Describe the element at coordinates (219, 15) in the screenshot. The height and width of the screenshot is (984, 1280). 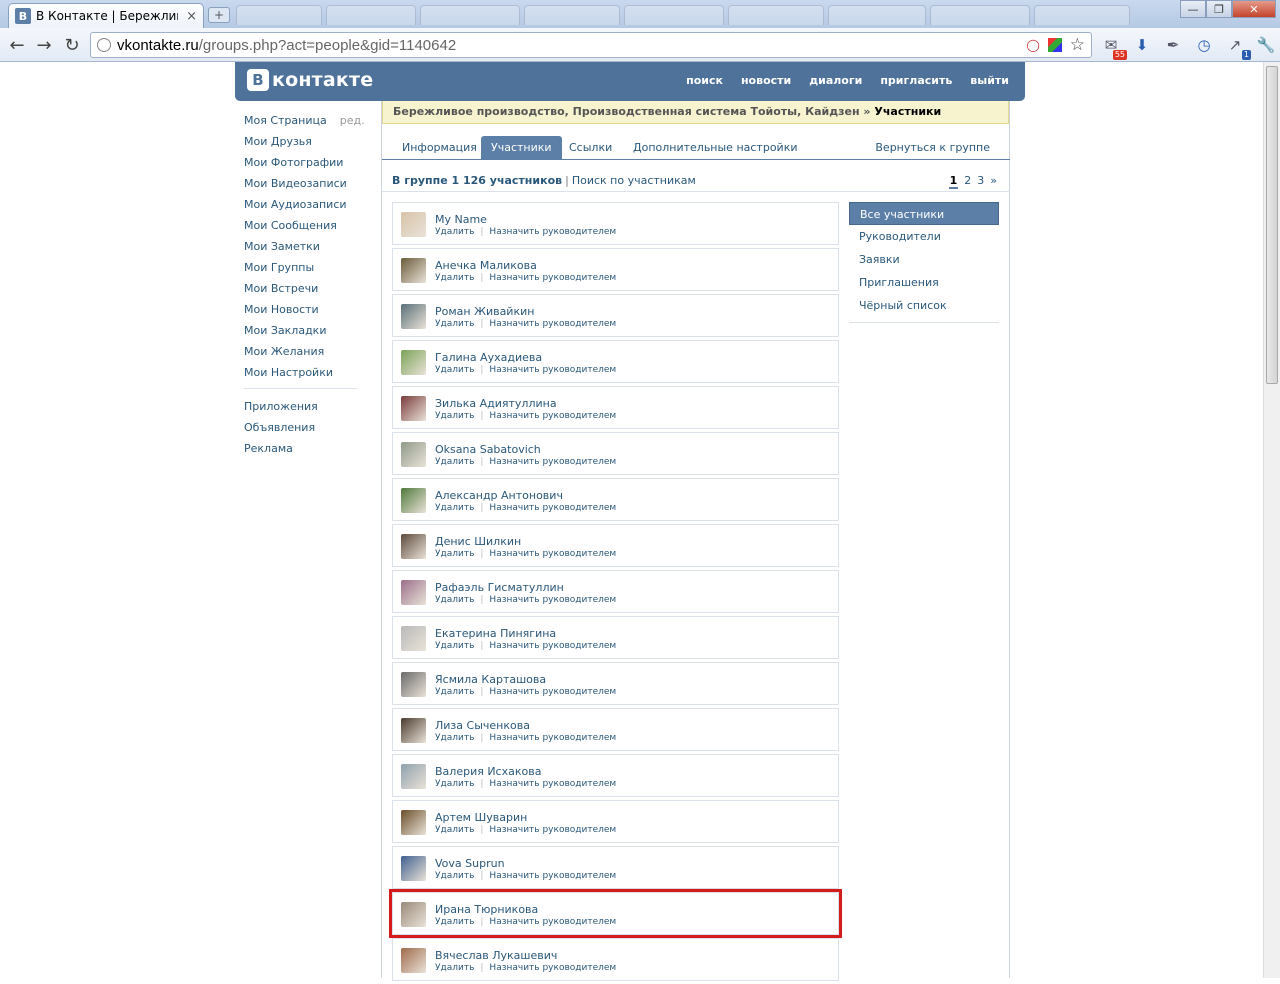
I see `new-tab-button: +` at that location.